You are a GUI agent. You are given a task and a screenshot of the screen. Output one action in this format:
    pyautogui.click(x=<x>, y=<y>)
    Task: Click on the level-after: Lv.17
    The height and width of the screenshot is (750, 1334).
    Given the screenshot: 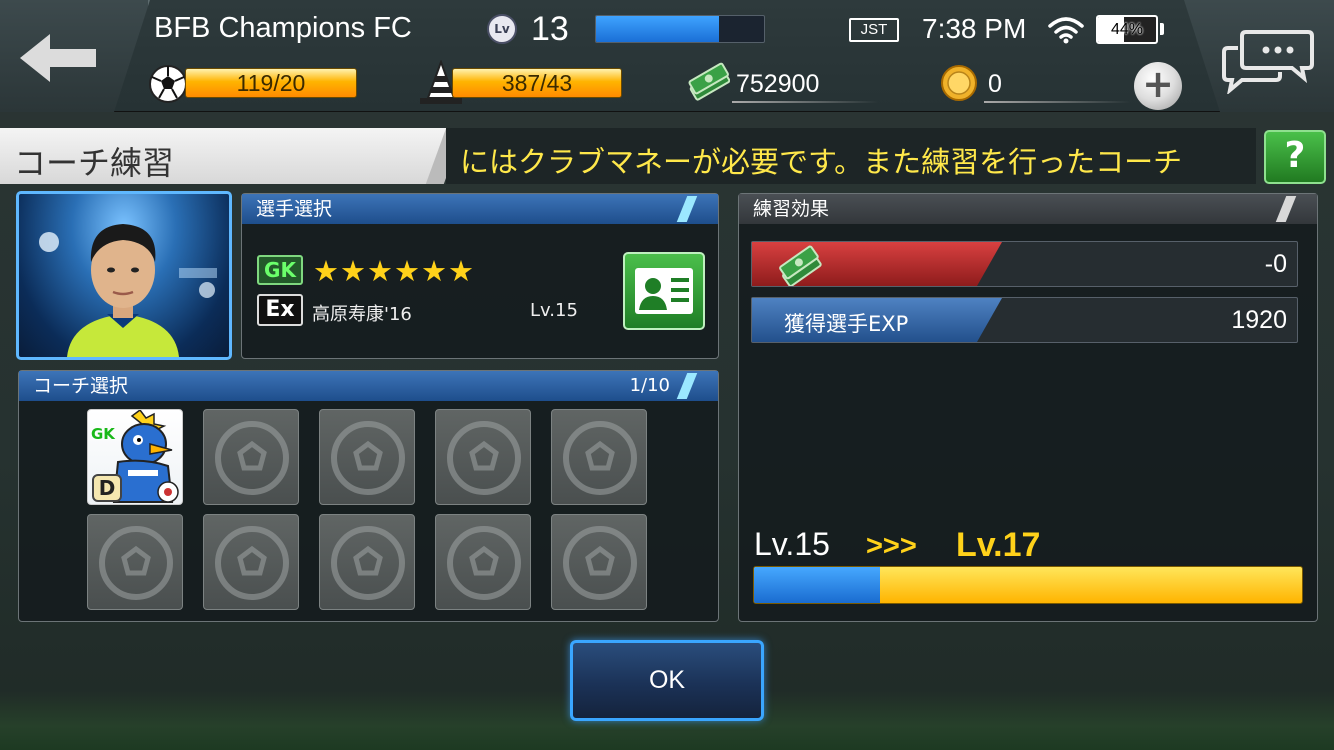 What is the action you would take?
    pyautogui.click(x=998, y=545)
    